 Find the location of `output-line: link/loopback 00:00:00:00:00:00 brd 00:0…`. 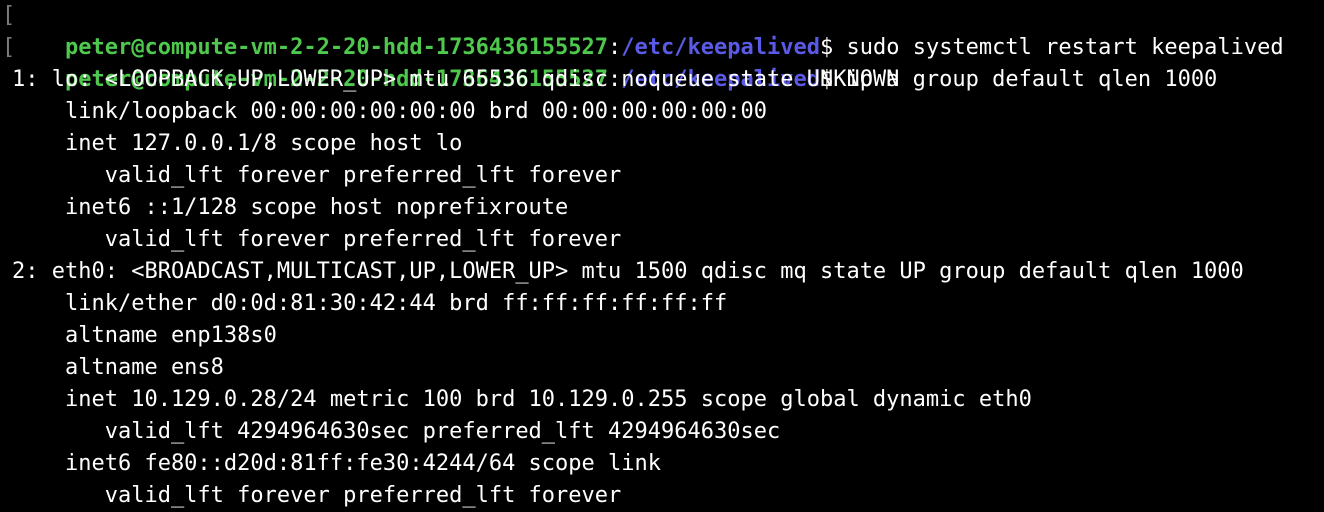

output-line: link/loopback 00:00:00:00:00:00 brd 00:0… is located at coordinates (389, 111).